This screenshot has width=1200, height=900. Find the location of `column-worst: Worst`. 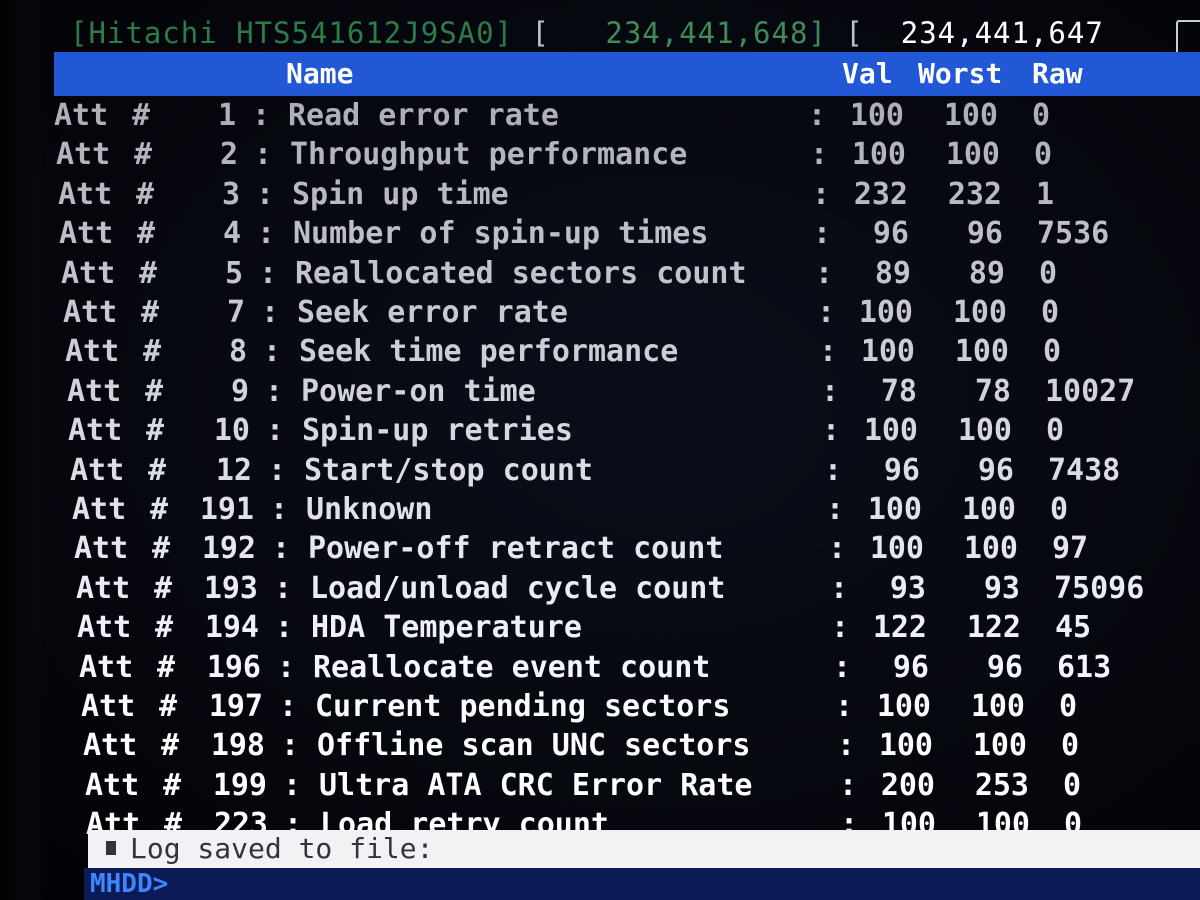

column-worst: Worst is located at coordinates (960, 73).